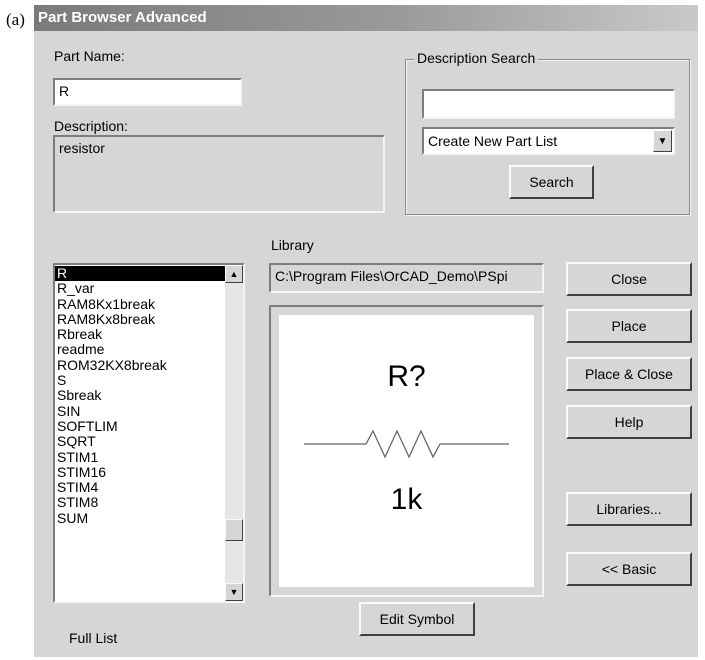  Describe the element at coordinates (93, 638) in the screenshot. I see `full-list-label: Full List` at that location.